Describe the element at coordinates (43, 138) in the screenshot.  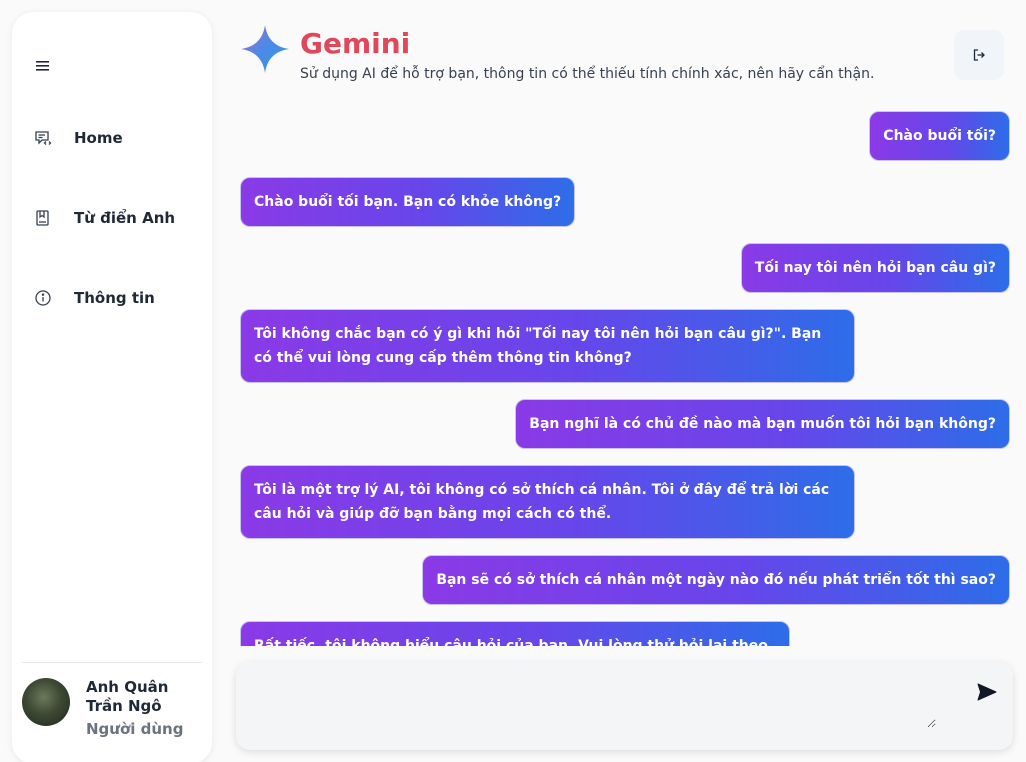
I see `chat-icon` at that location.